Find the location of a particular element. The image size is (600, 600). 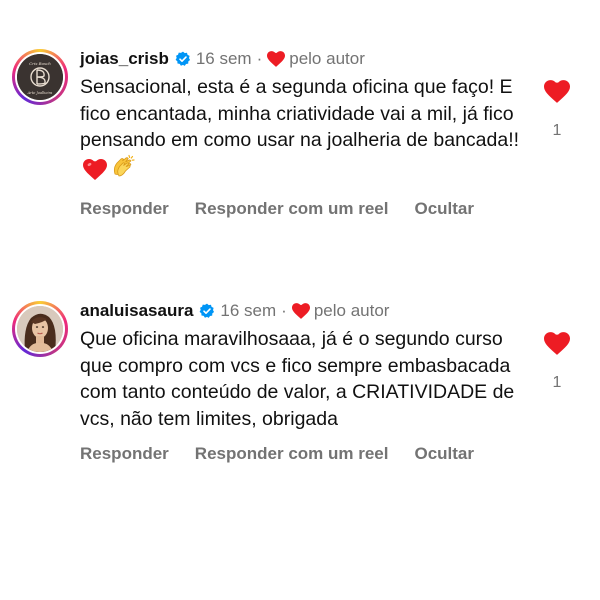

svg-text: Arte Joalheira is located at coordinates (40, 93).